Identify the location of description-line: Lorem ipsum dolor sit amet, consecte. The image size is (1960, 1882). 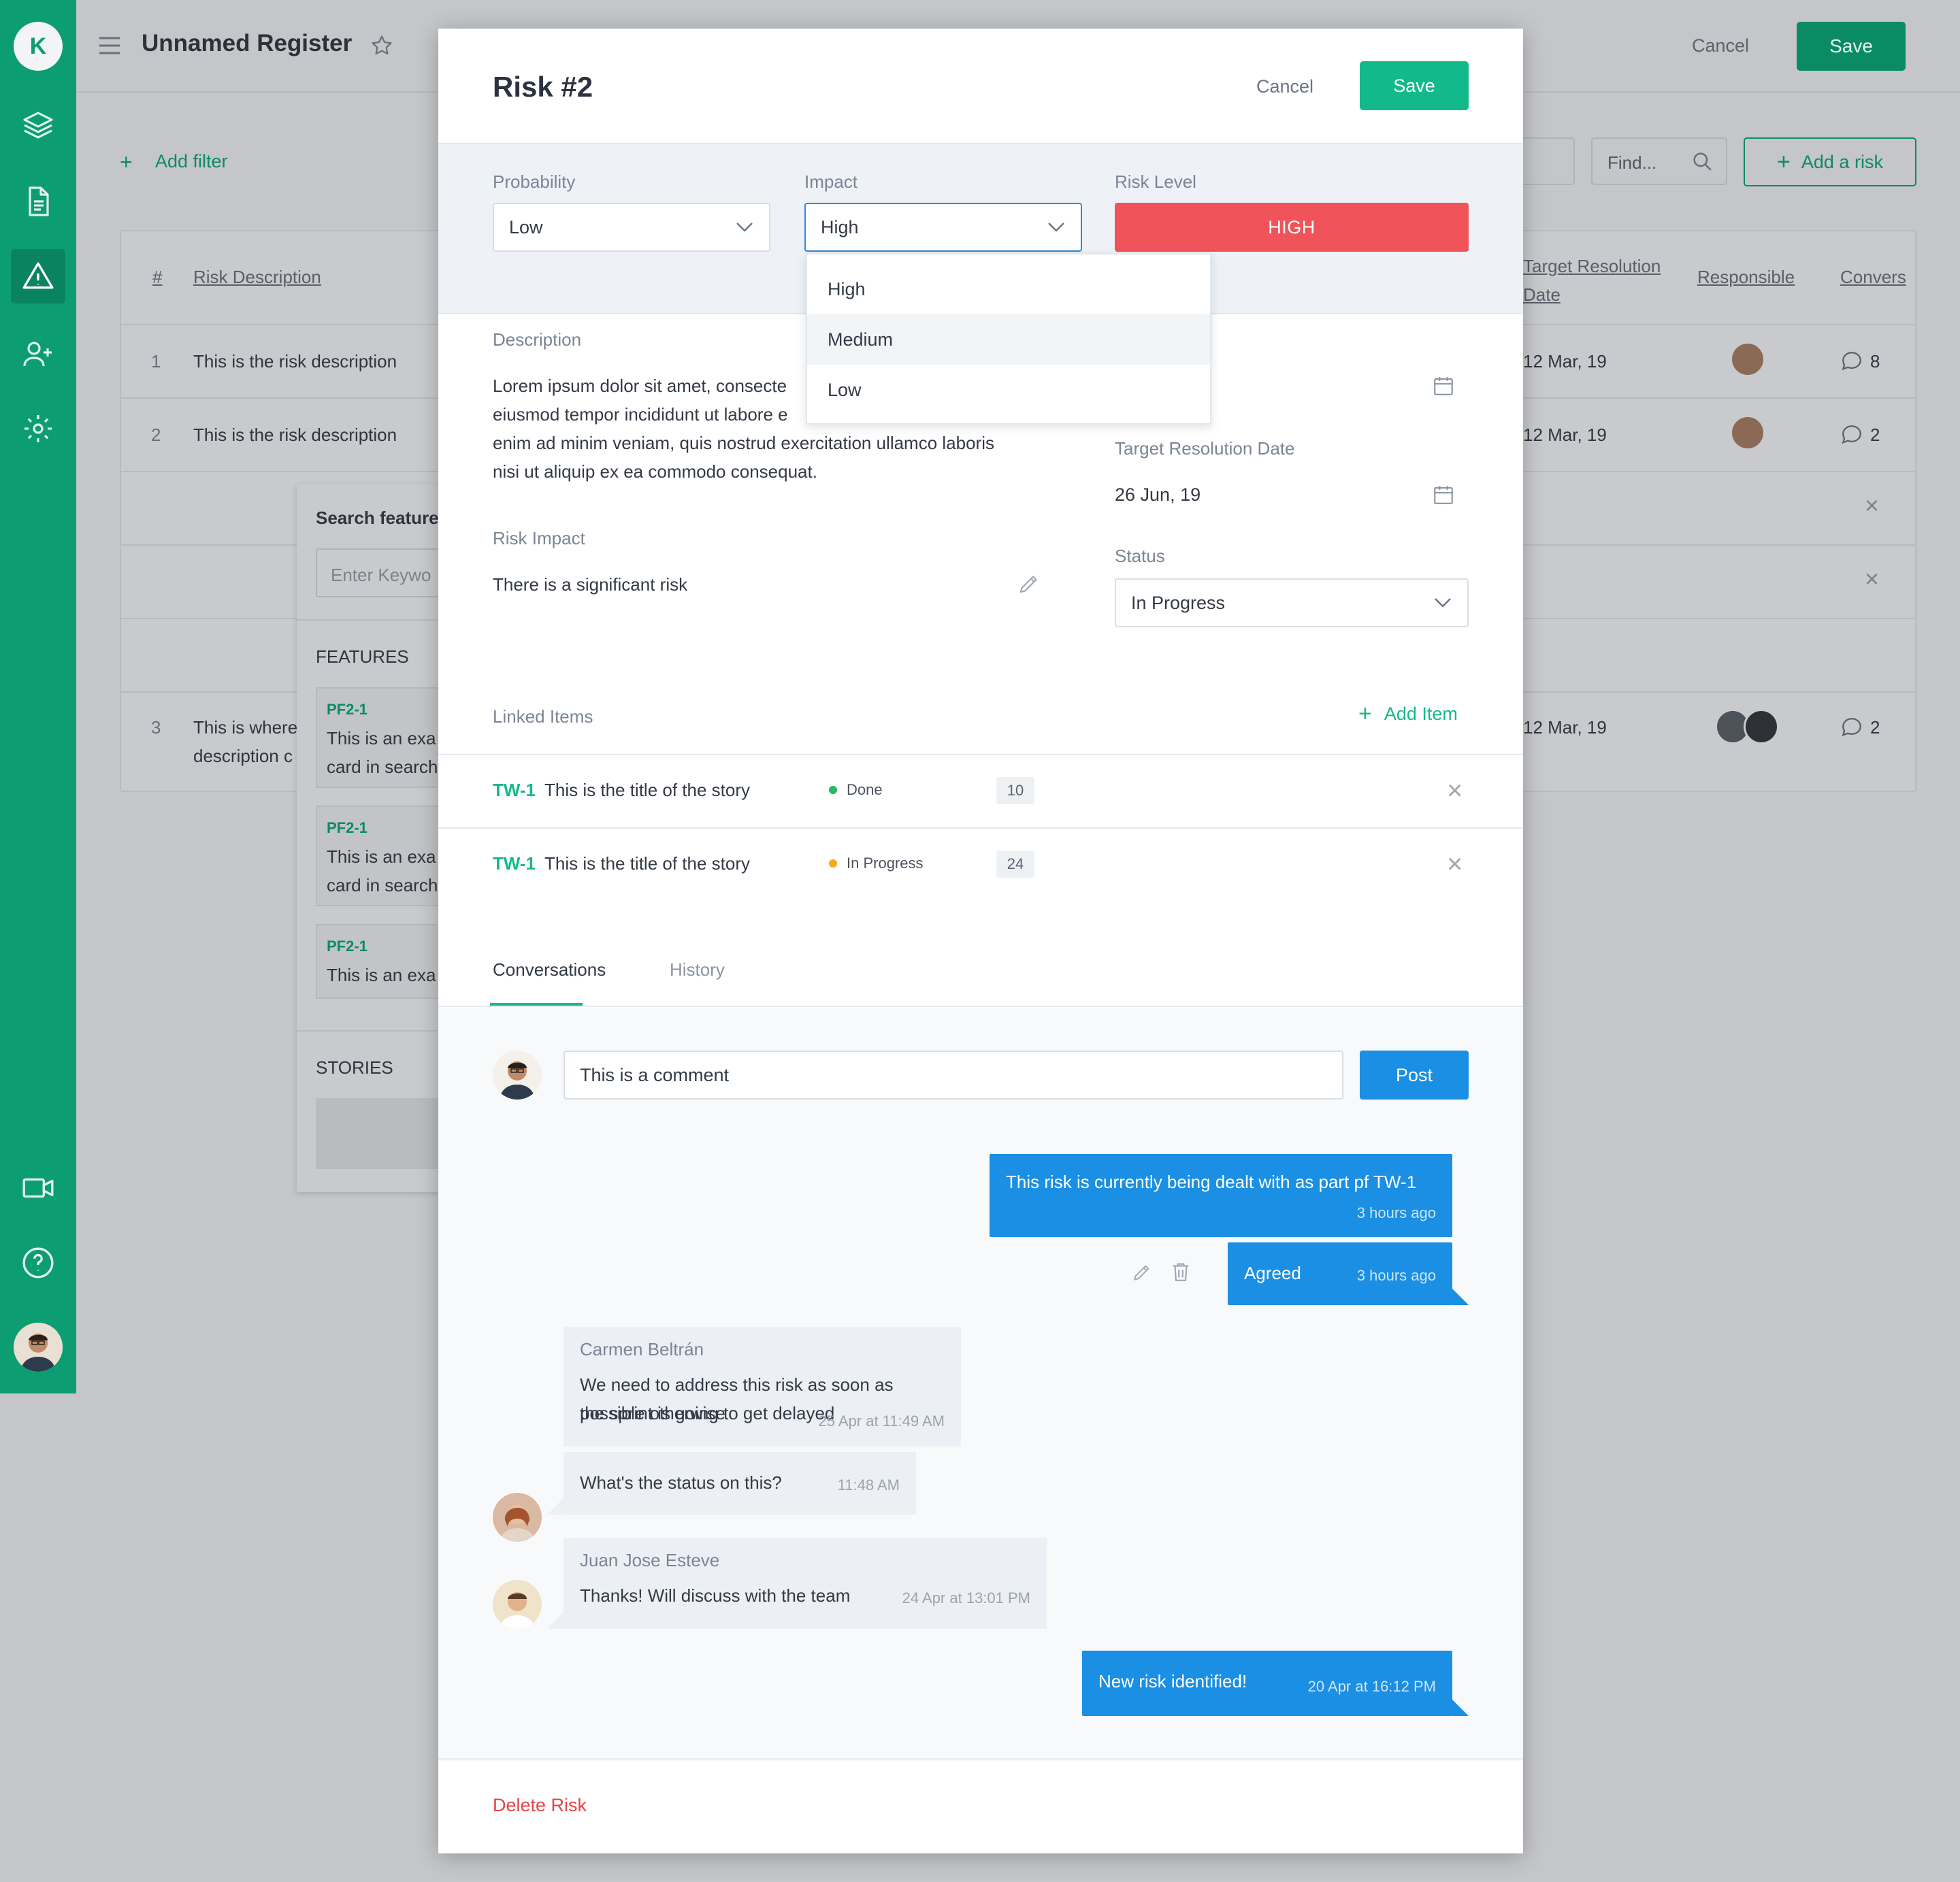
(640, 386).